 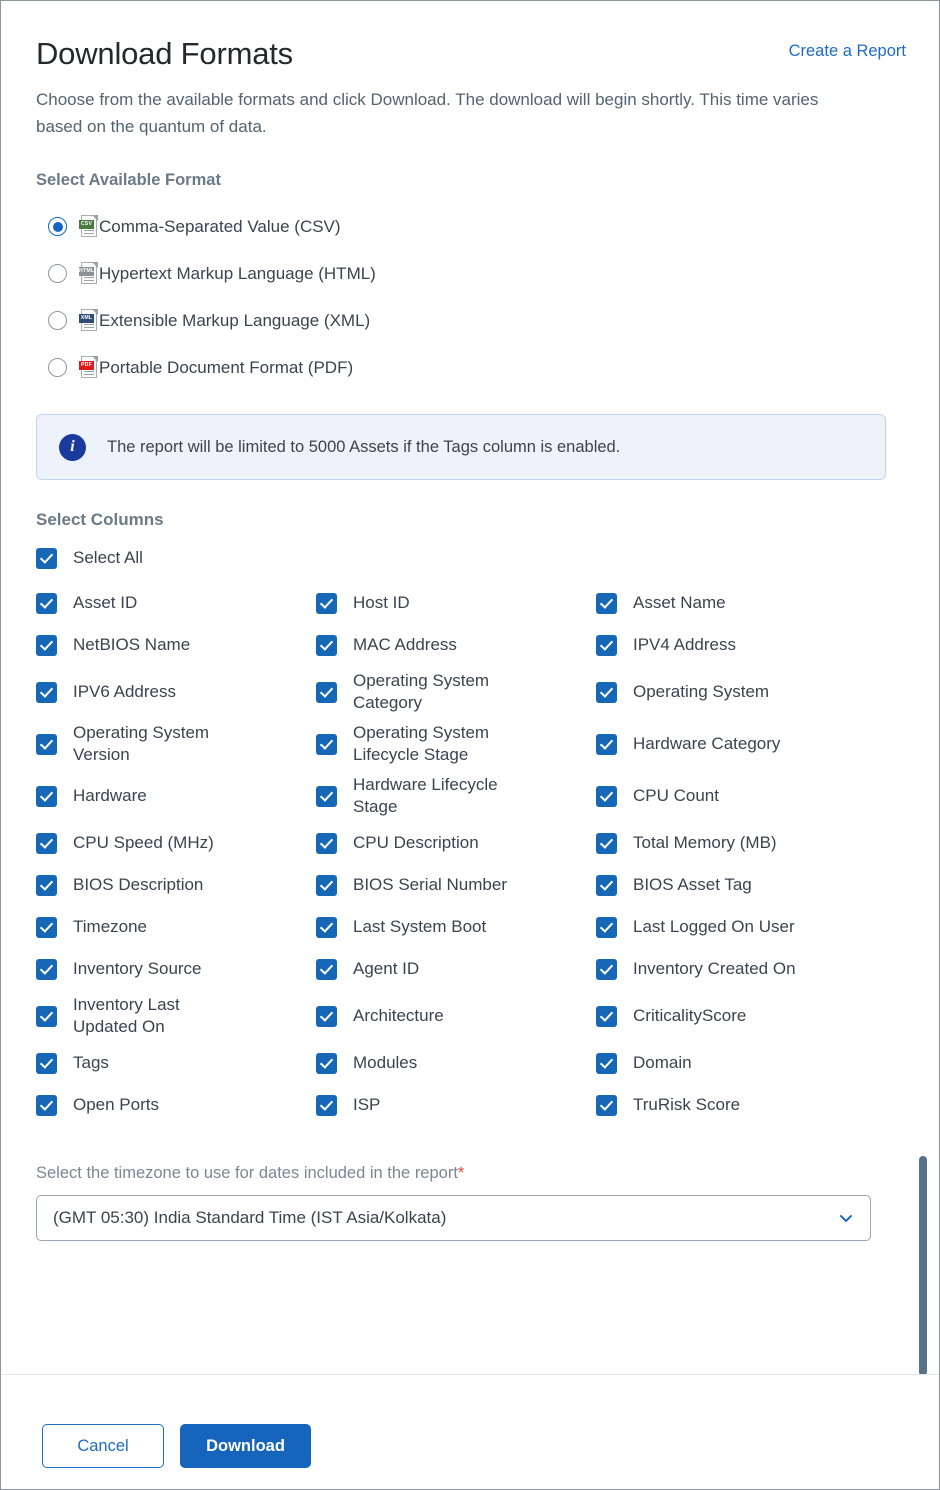 I want to click on checkbox-cpu-count, so click(x=606, y=796).